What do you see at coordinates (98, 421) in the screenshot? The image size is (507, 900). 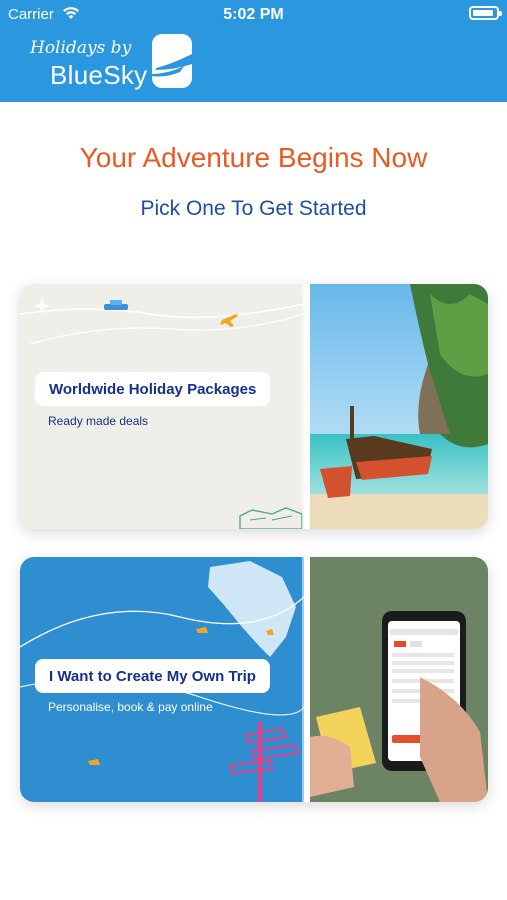 I see `holiday-packages-caption: Ready made deals` at bounding box center [98, 421].